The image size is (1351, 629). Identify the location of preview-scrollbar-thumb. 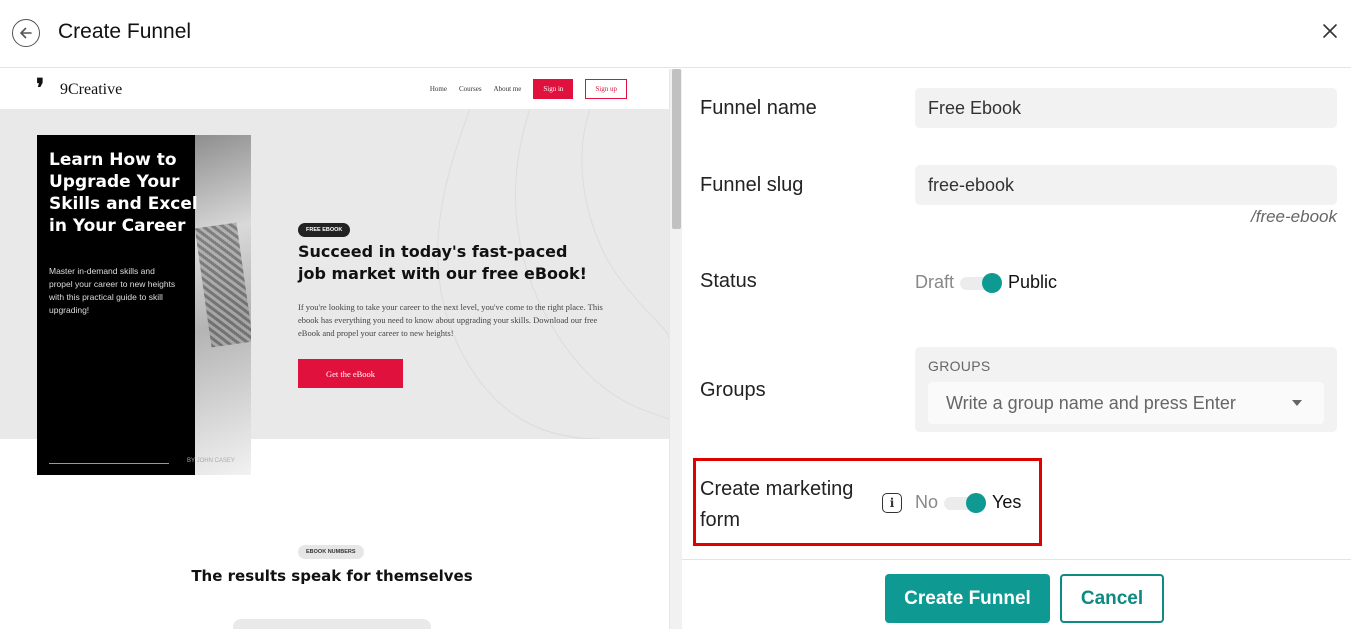
(676, 149).